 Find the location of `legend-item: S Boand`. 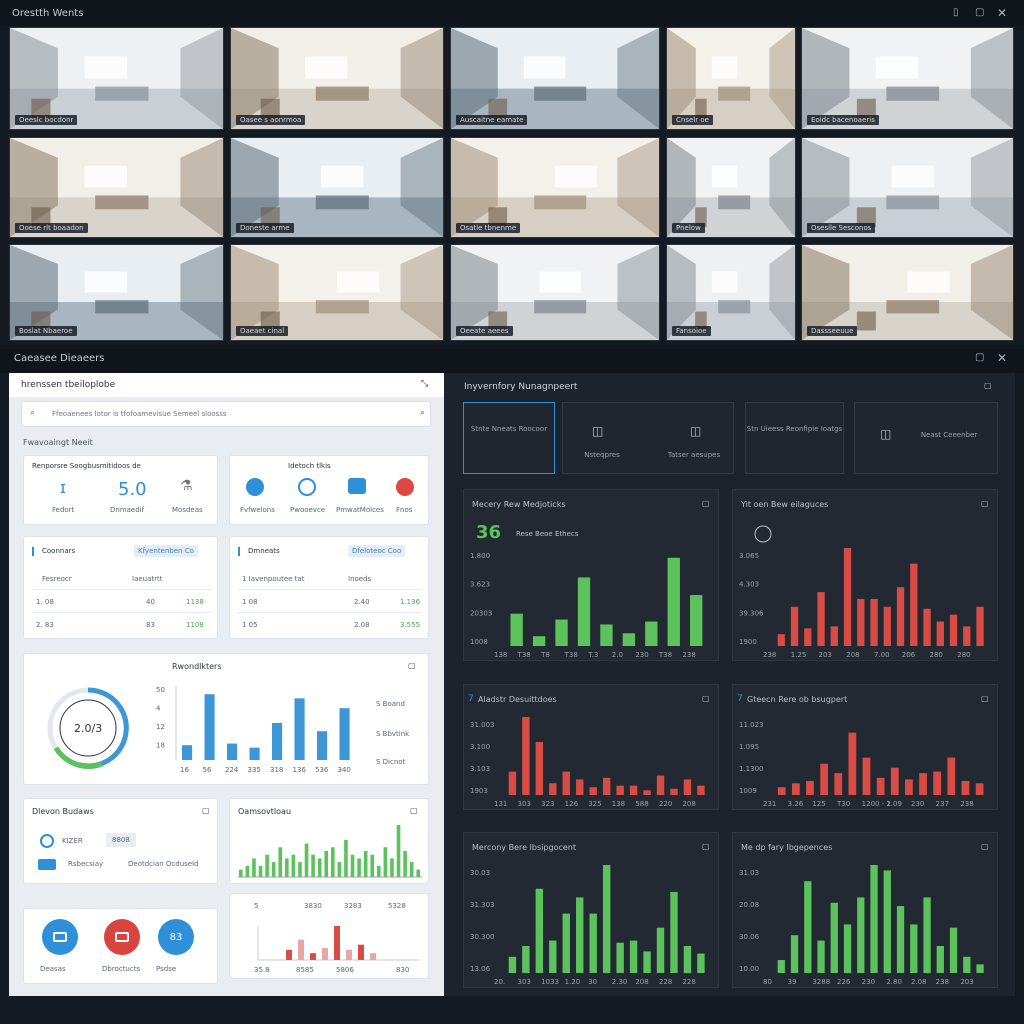

legend-item: S Boand is located at coordinates (390, 704).